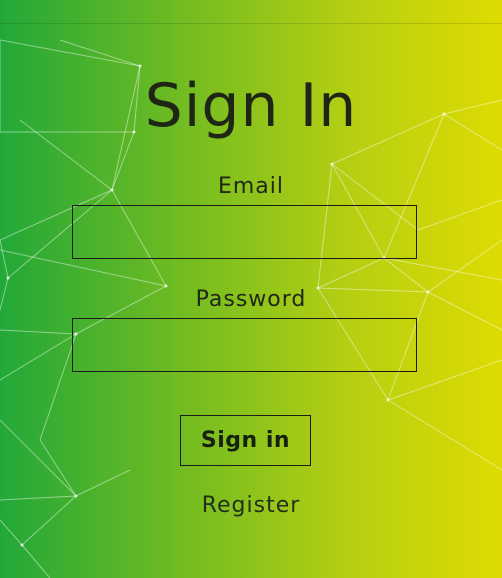 The image size is (502, 578). Describe the element at coordinates (244, 345) in the screenshot. I see `password-field` at that location.